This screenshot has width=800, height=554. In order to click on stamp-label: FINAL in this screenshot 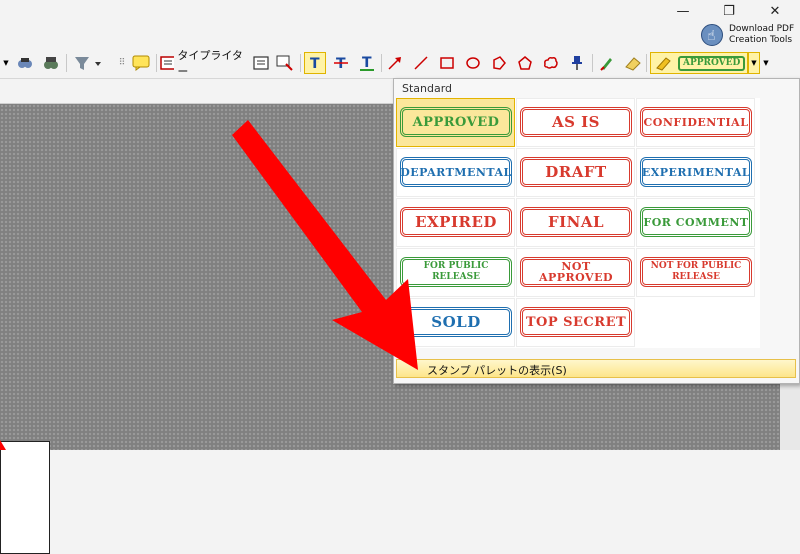, I will do `click(576, 222)`.